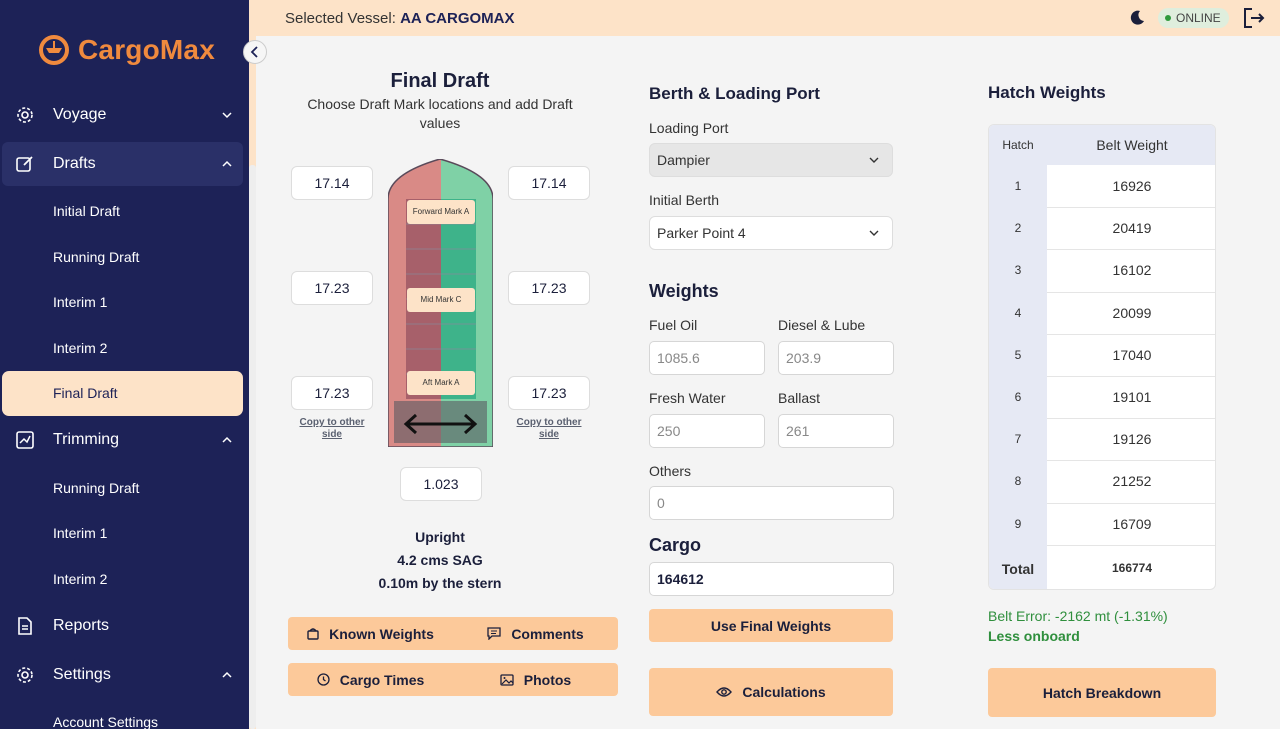  Describe the element at coordinates (332, 429) in the screenshot. I see `copy-left-to-other-side-link: Copy to other side` at that location.